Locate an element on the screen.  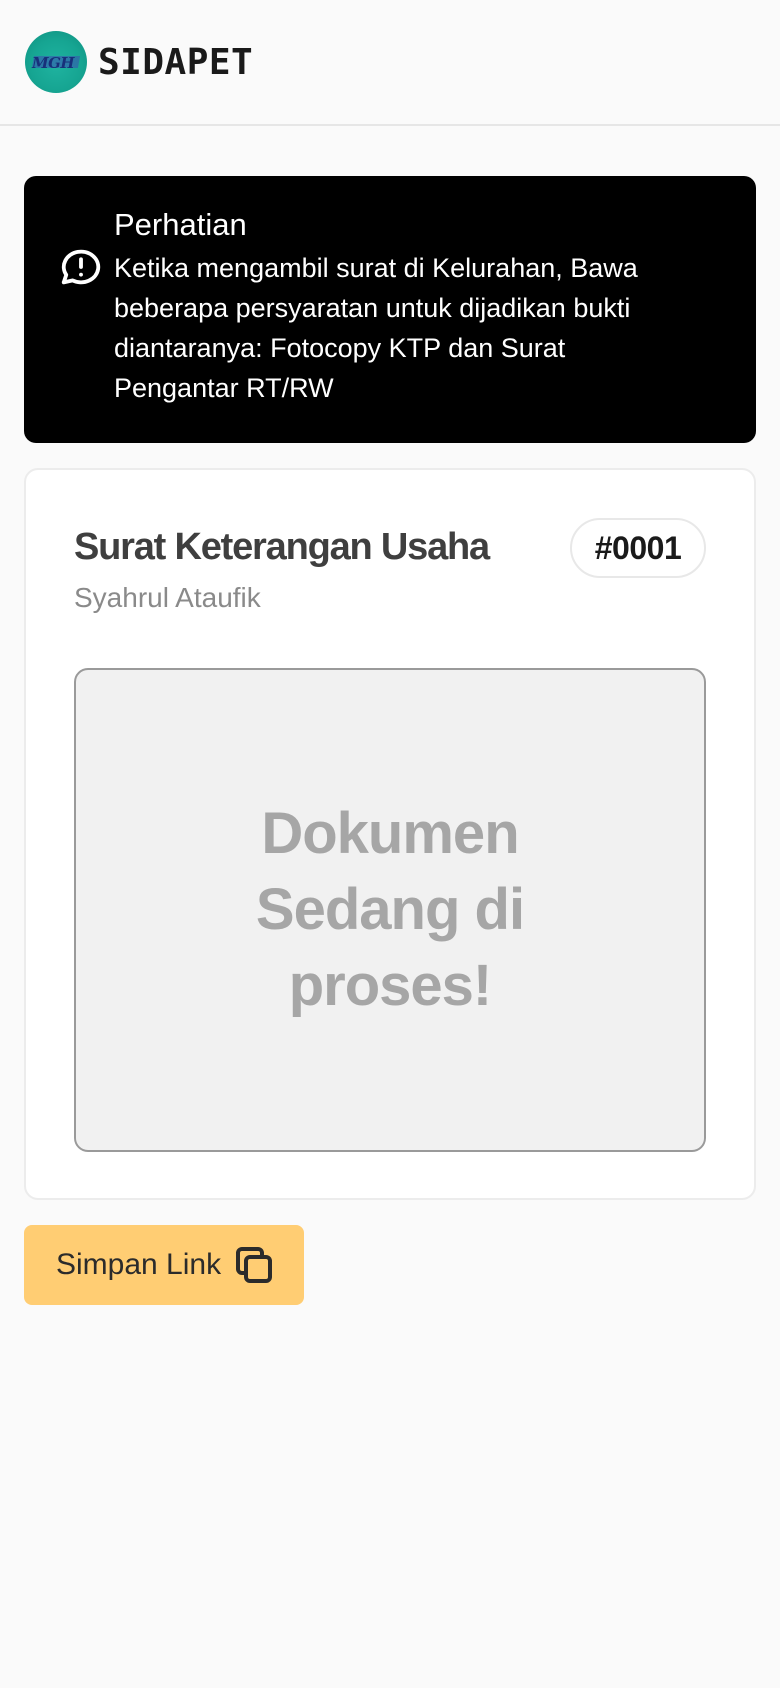
brand-name: SIDAPET is located at coordinates (175, 62).